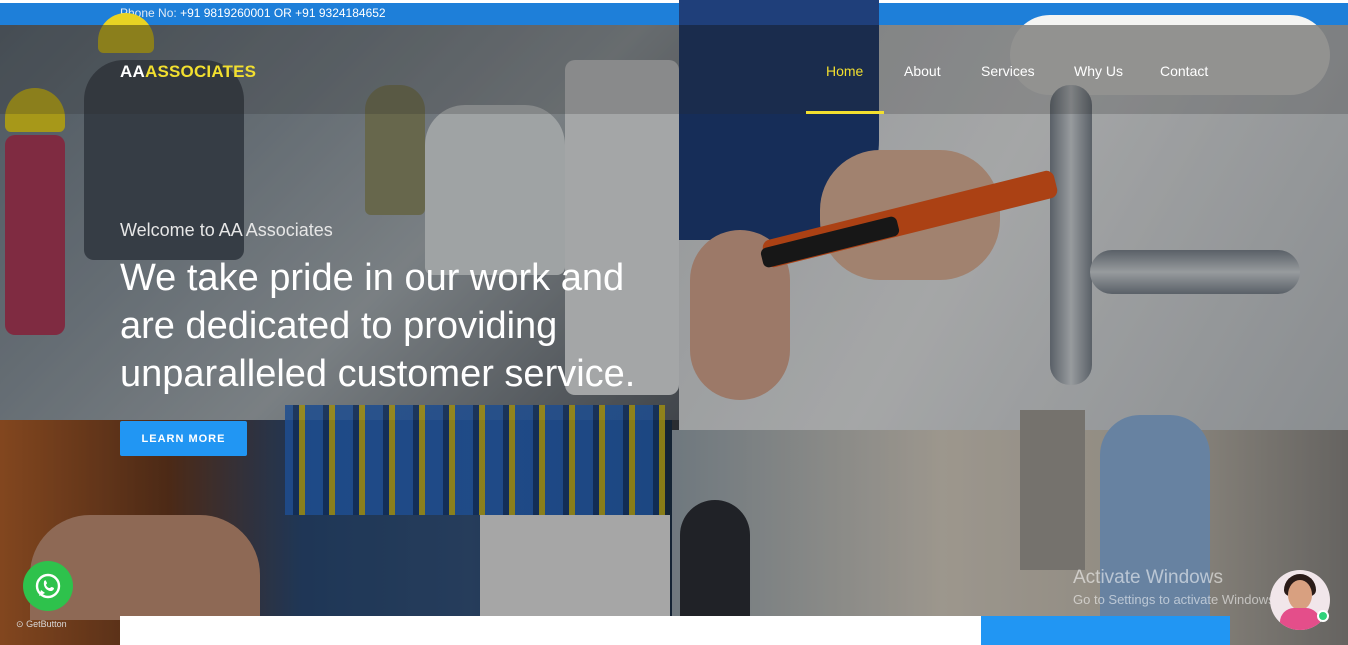 This screenshot has width=1348, height=645. I want to click on avatar-face, so click(1300, 595).